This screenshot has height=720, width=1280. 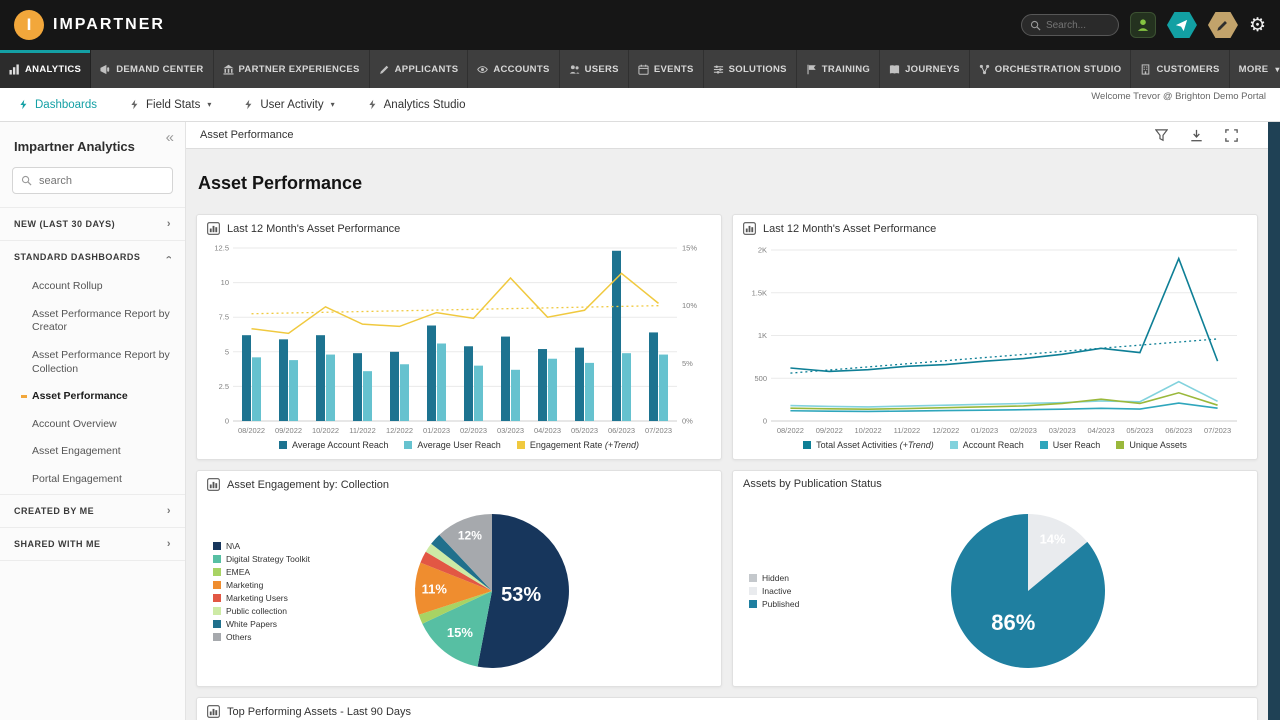 I want to click on sidebar-search-input, so click(x=93, y=180).